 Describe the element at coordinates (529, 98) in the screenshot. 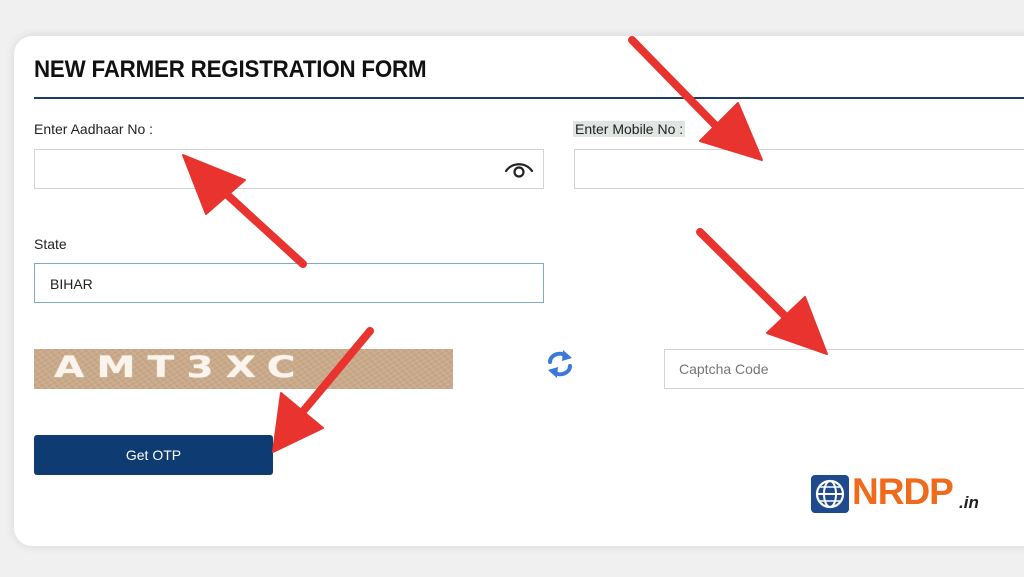

I see `title-divider` at that location.